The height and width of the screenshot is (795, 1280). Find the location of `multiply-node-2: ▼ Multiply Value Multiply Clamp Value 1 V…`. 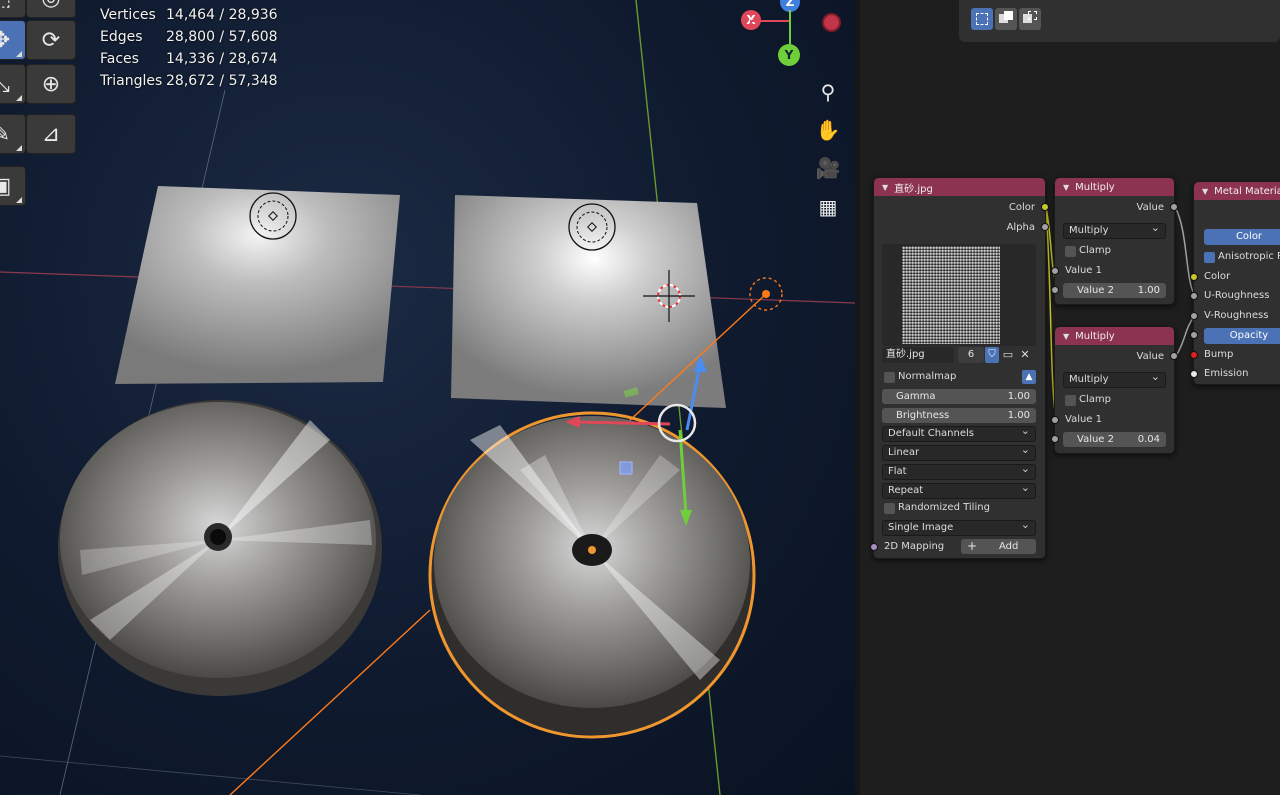

multiply-node-2: ▼ Multiply Value Multiply Clamp Value 1 V… is located at coordinates (1114, 390).